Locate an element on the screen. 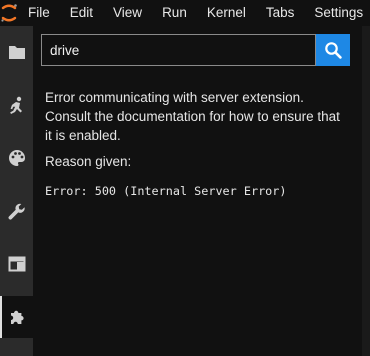 The height and width of the screenshot is (356, 370). wrench-icon is located at coordinates (16, 211).